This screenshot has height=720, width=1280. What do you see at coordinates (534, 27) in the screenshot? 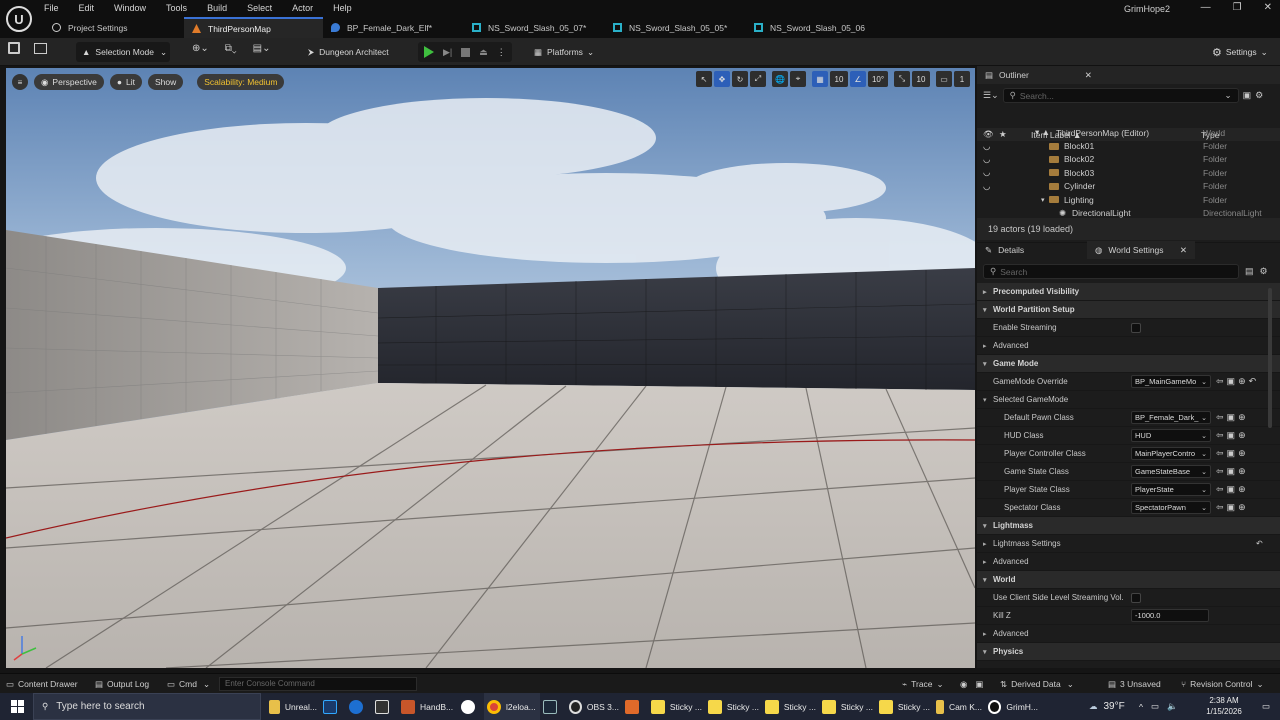
I see `tab-ns-sword-slash-05-07: NS_Sword_Slash_05_07*` at bounding box center [534, 27].